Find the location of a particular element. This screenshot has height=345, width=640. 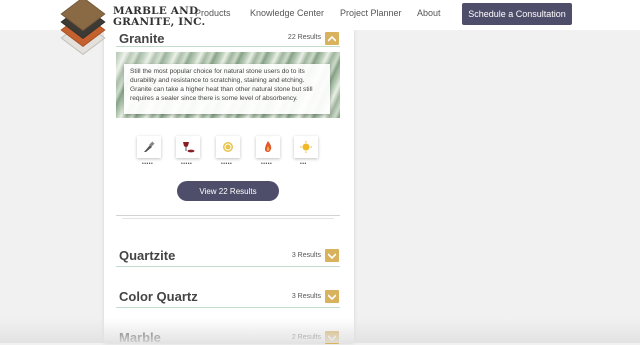

section-title-quartzite: Quartzite is located at coordinates (147, 255).